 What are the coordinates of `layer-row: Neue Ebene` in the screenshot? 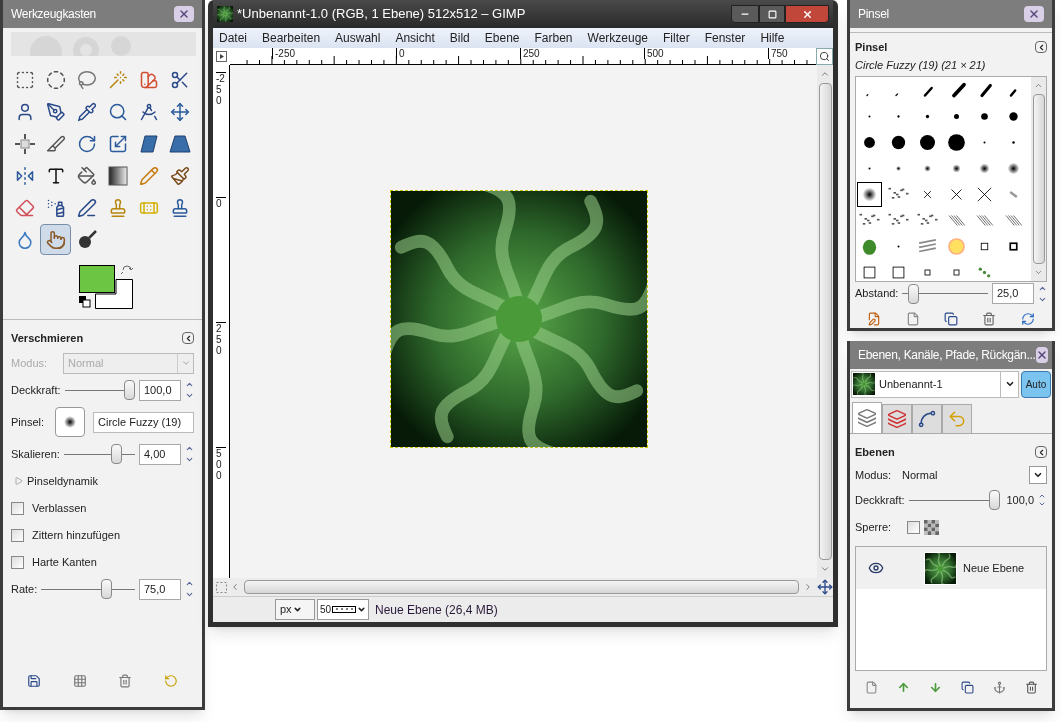 It's located at (951, 568).